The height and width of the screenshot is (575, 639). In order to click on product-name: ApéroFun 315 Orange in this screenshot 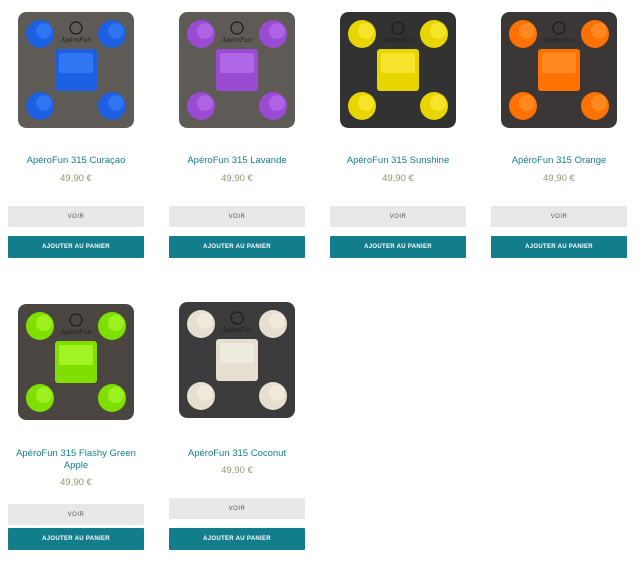, I will do `click(559, 161)`.